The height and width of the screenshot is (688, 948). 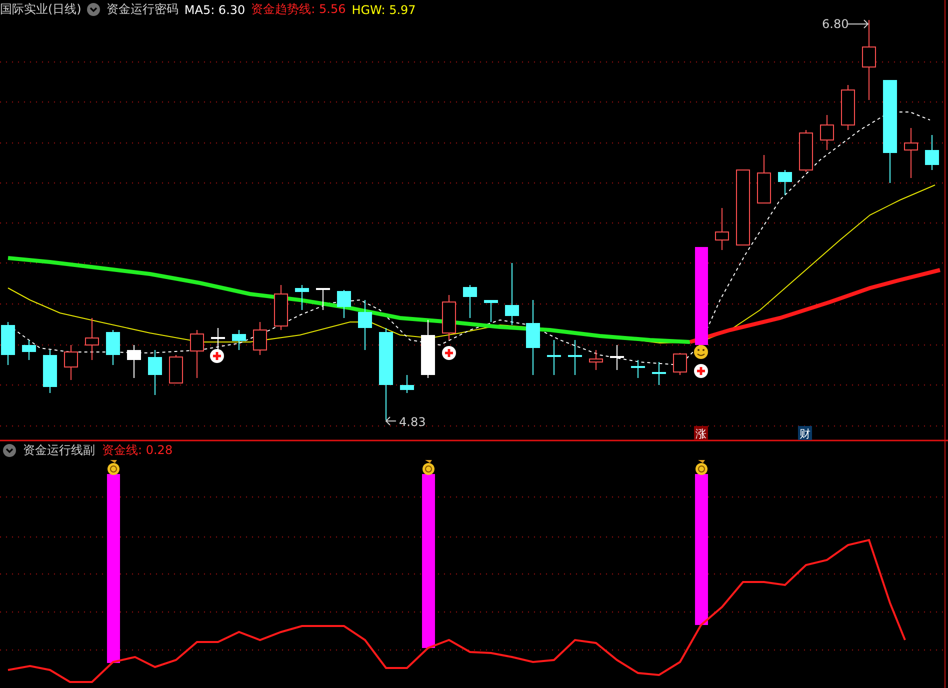 What do you see at coordinates (701, 352) in the screenshot?
I see `smiley-icon` at bounding box center [701, 352].